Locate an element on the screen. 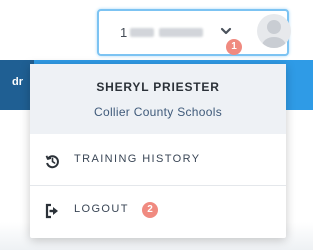  username-masked: 1 is located at coordinates (124, 32).